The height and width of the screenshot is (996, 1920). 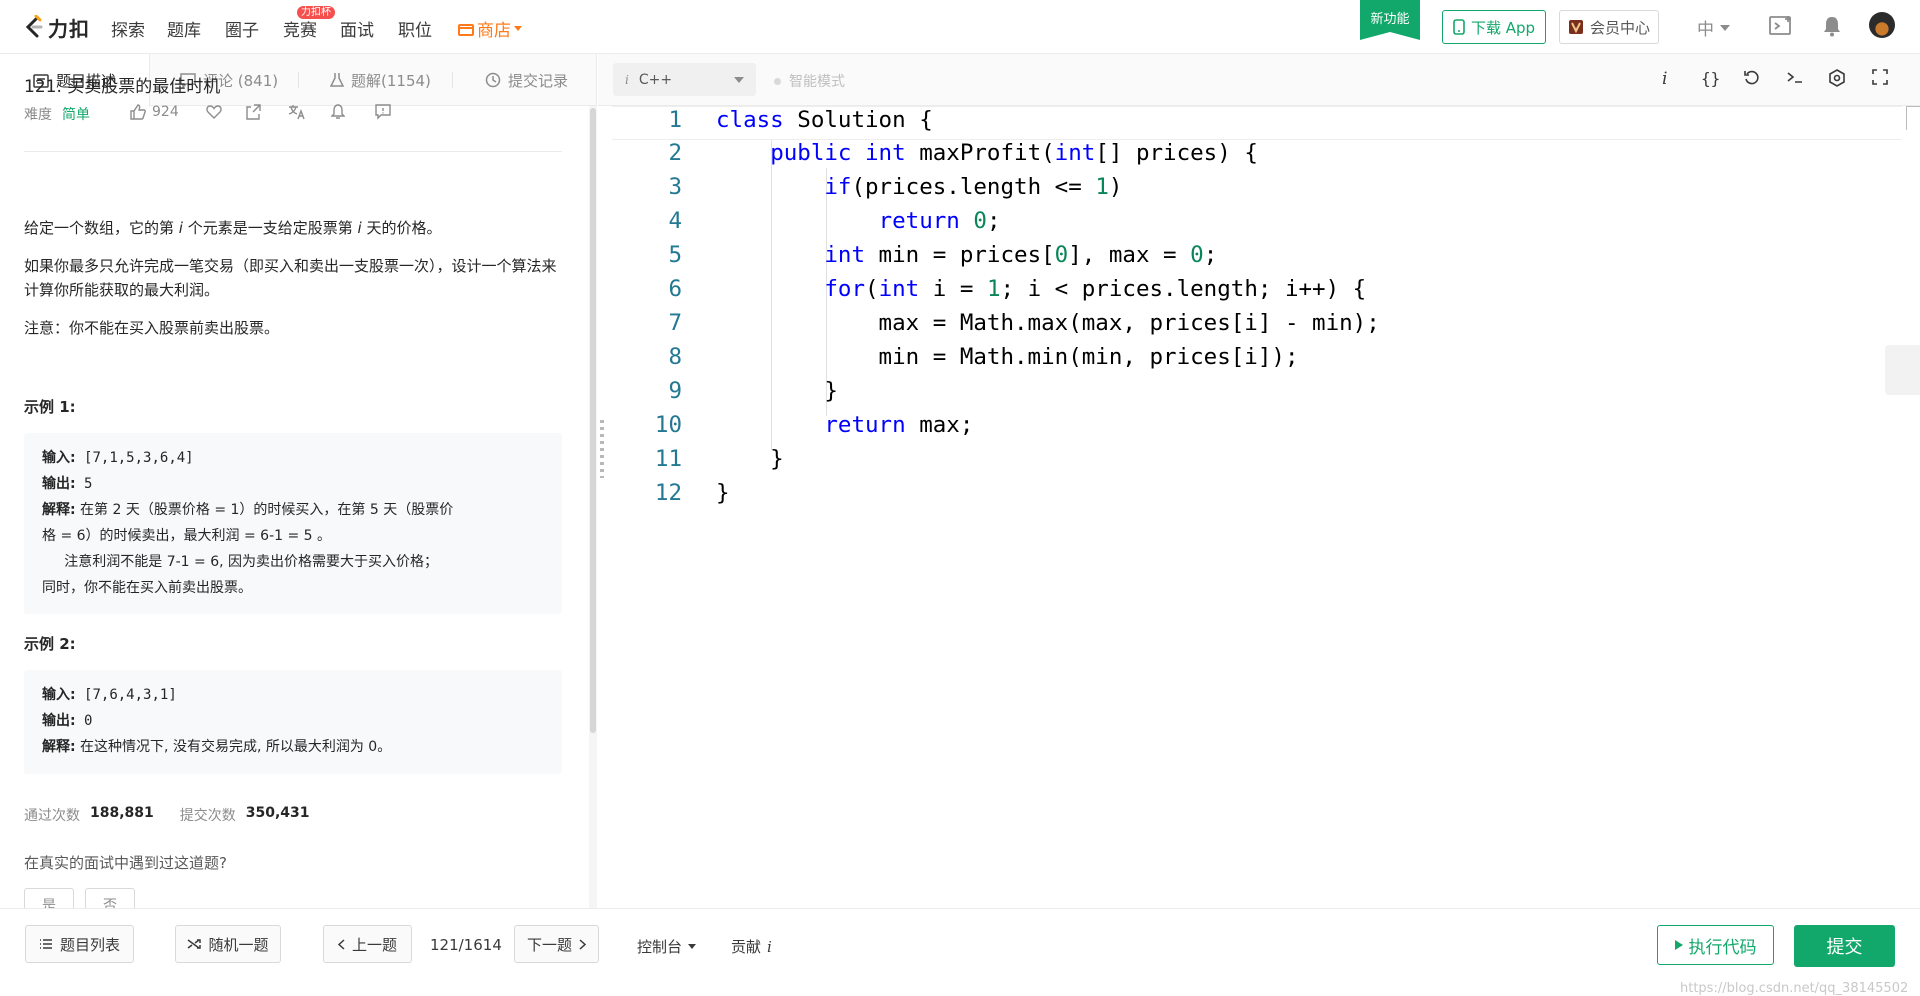 What do you see at coordinates (76, 115) in the screenshot?
I see `difficulty-badge: 简单` at bounding box center [76, 115].